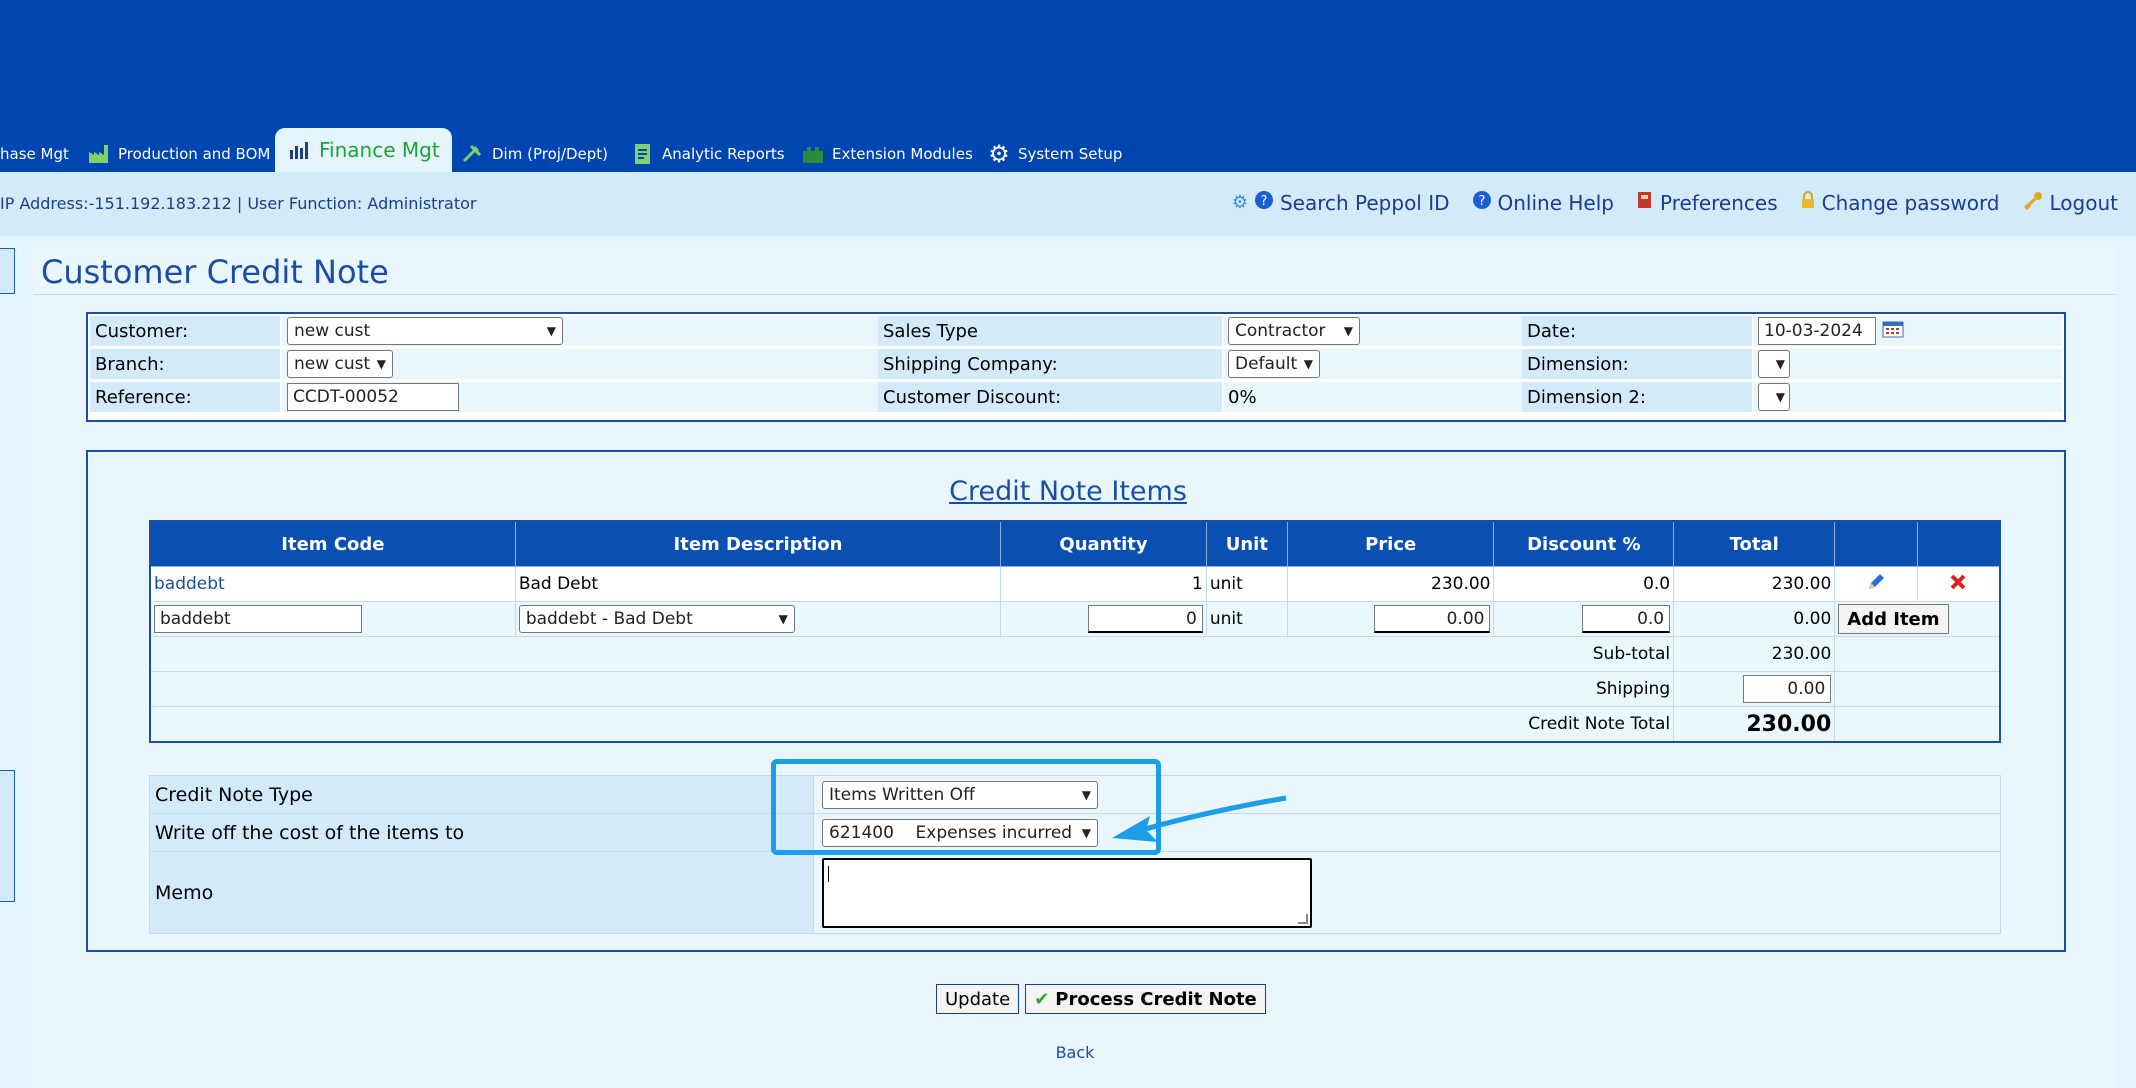  Describe the element at coordinates (1917, 654) in the screenshot. I see `subtotal-spacer` at that location.